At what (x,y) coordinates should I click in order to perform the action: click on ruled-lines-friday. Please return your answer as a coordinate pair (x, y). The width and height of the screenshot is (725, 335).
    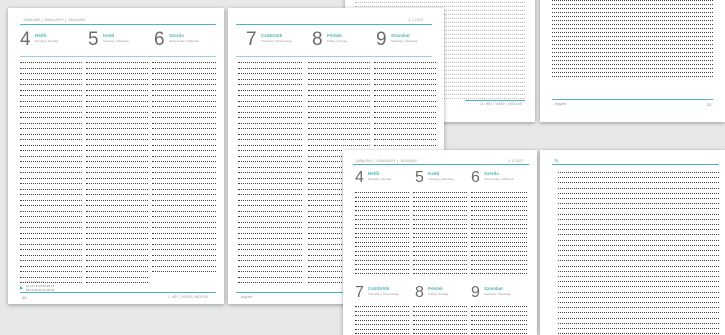
    Looking at the image, I should click on (440, 320).